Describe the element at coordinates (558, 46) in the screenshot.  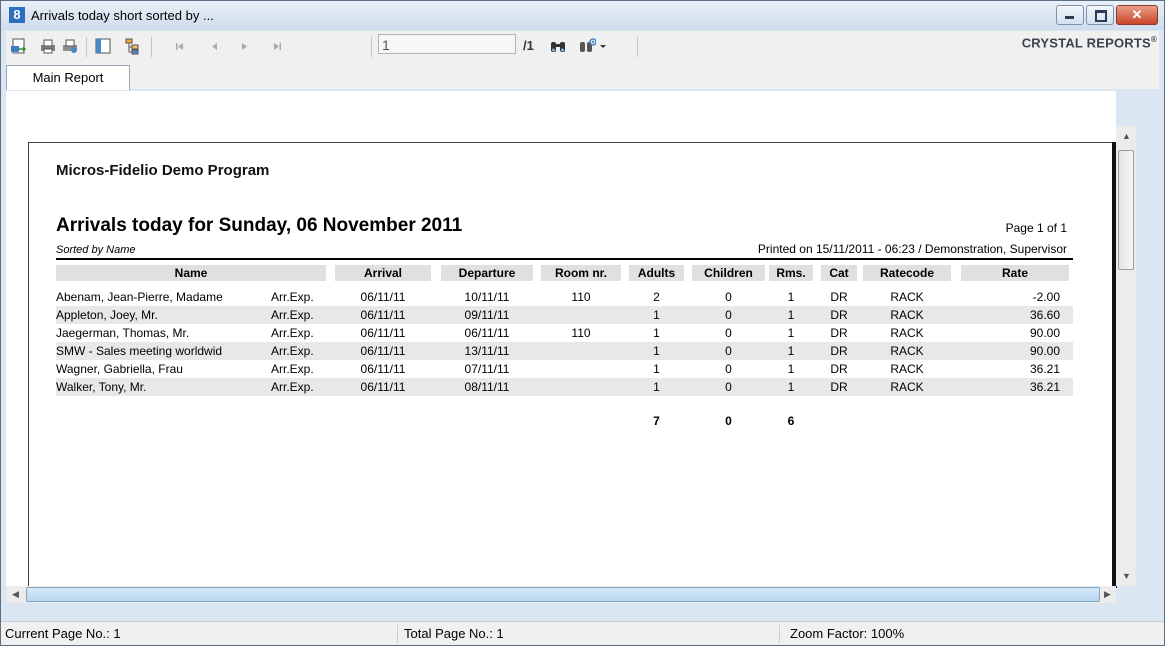
I see `binoculars-icon` at that location.